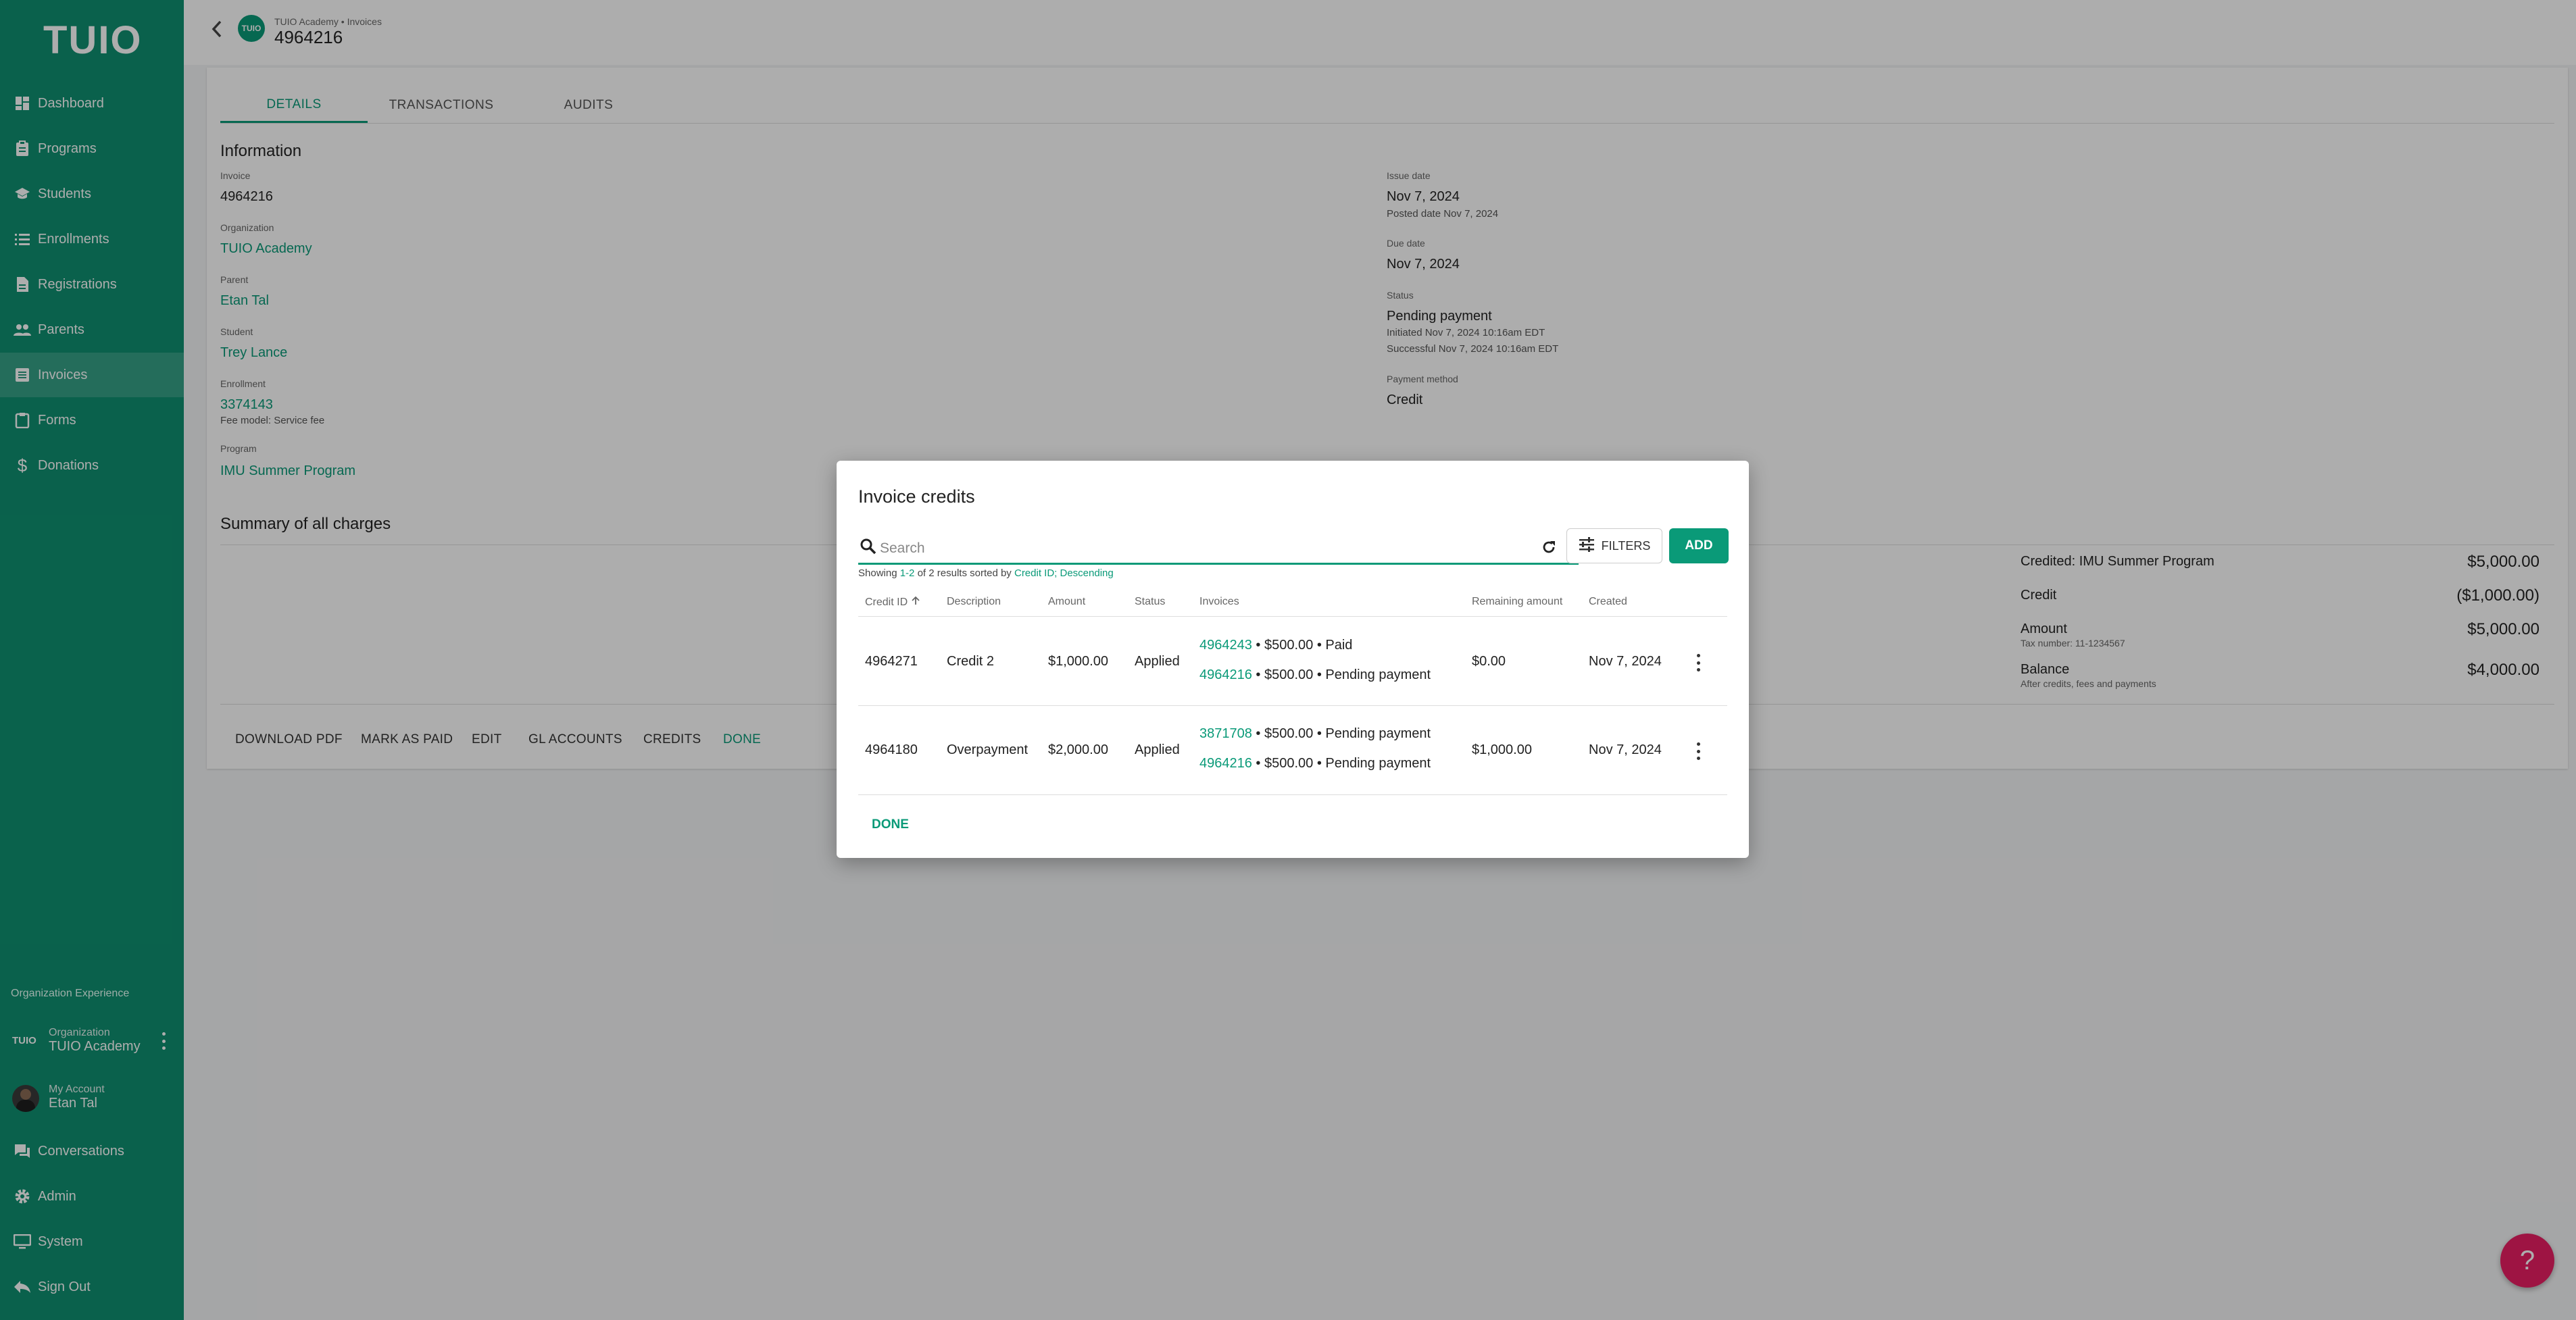 This screenshot has height=1320, width=2576. What do you see at coordinates (1205, 548) in the screenshot?
I see `search-input` at bounding box center [1205, 548].